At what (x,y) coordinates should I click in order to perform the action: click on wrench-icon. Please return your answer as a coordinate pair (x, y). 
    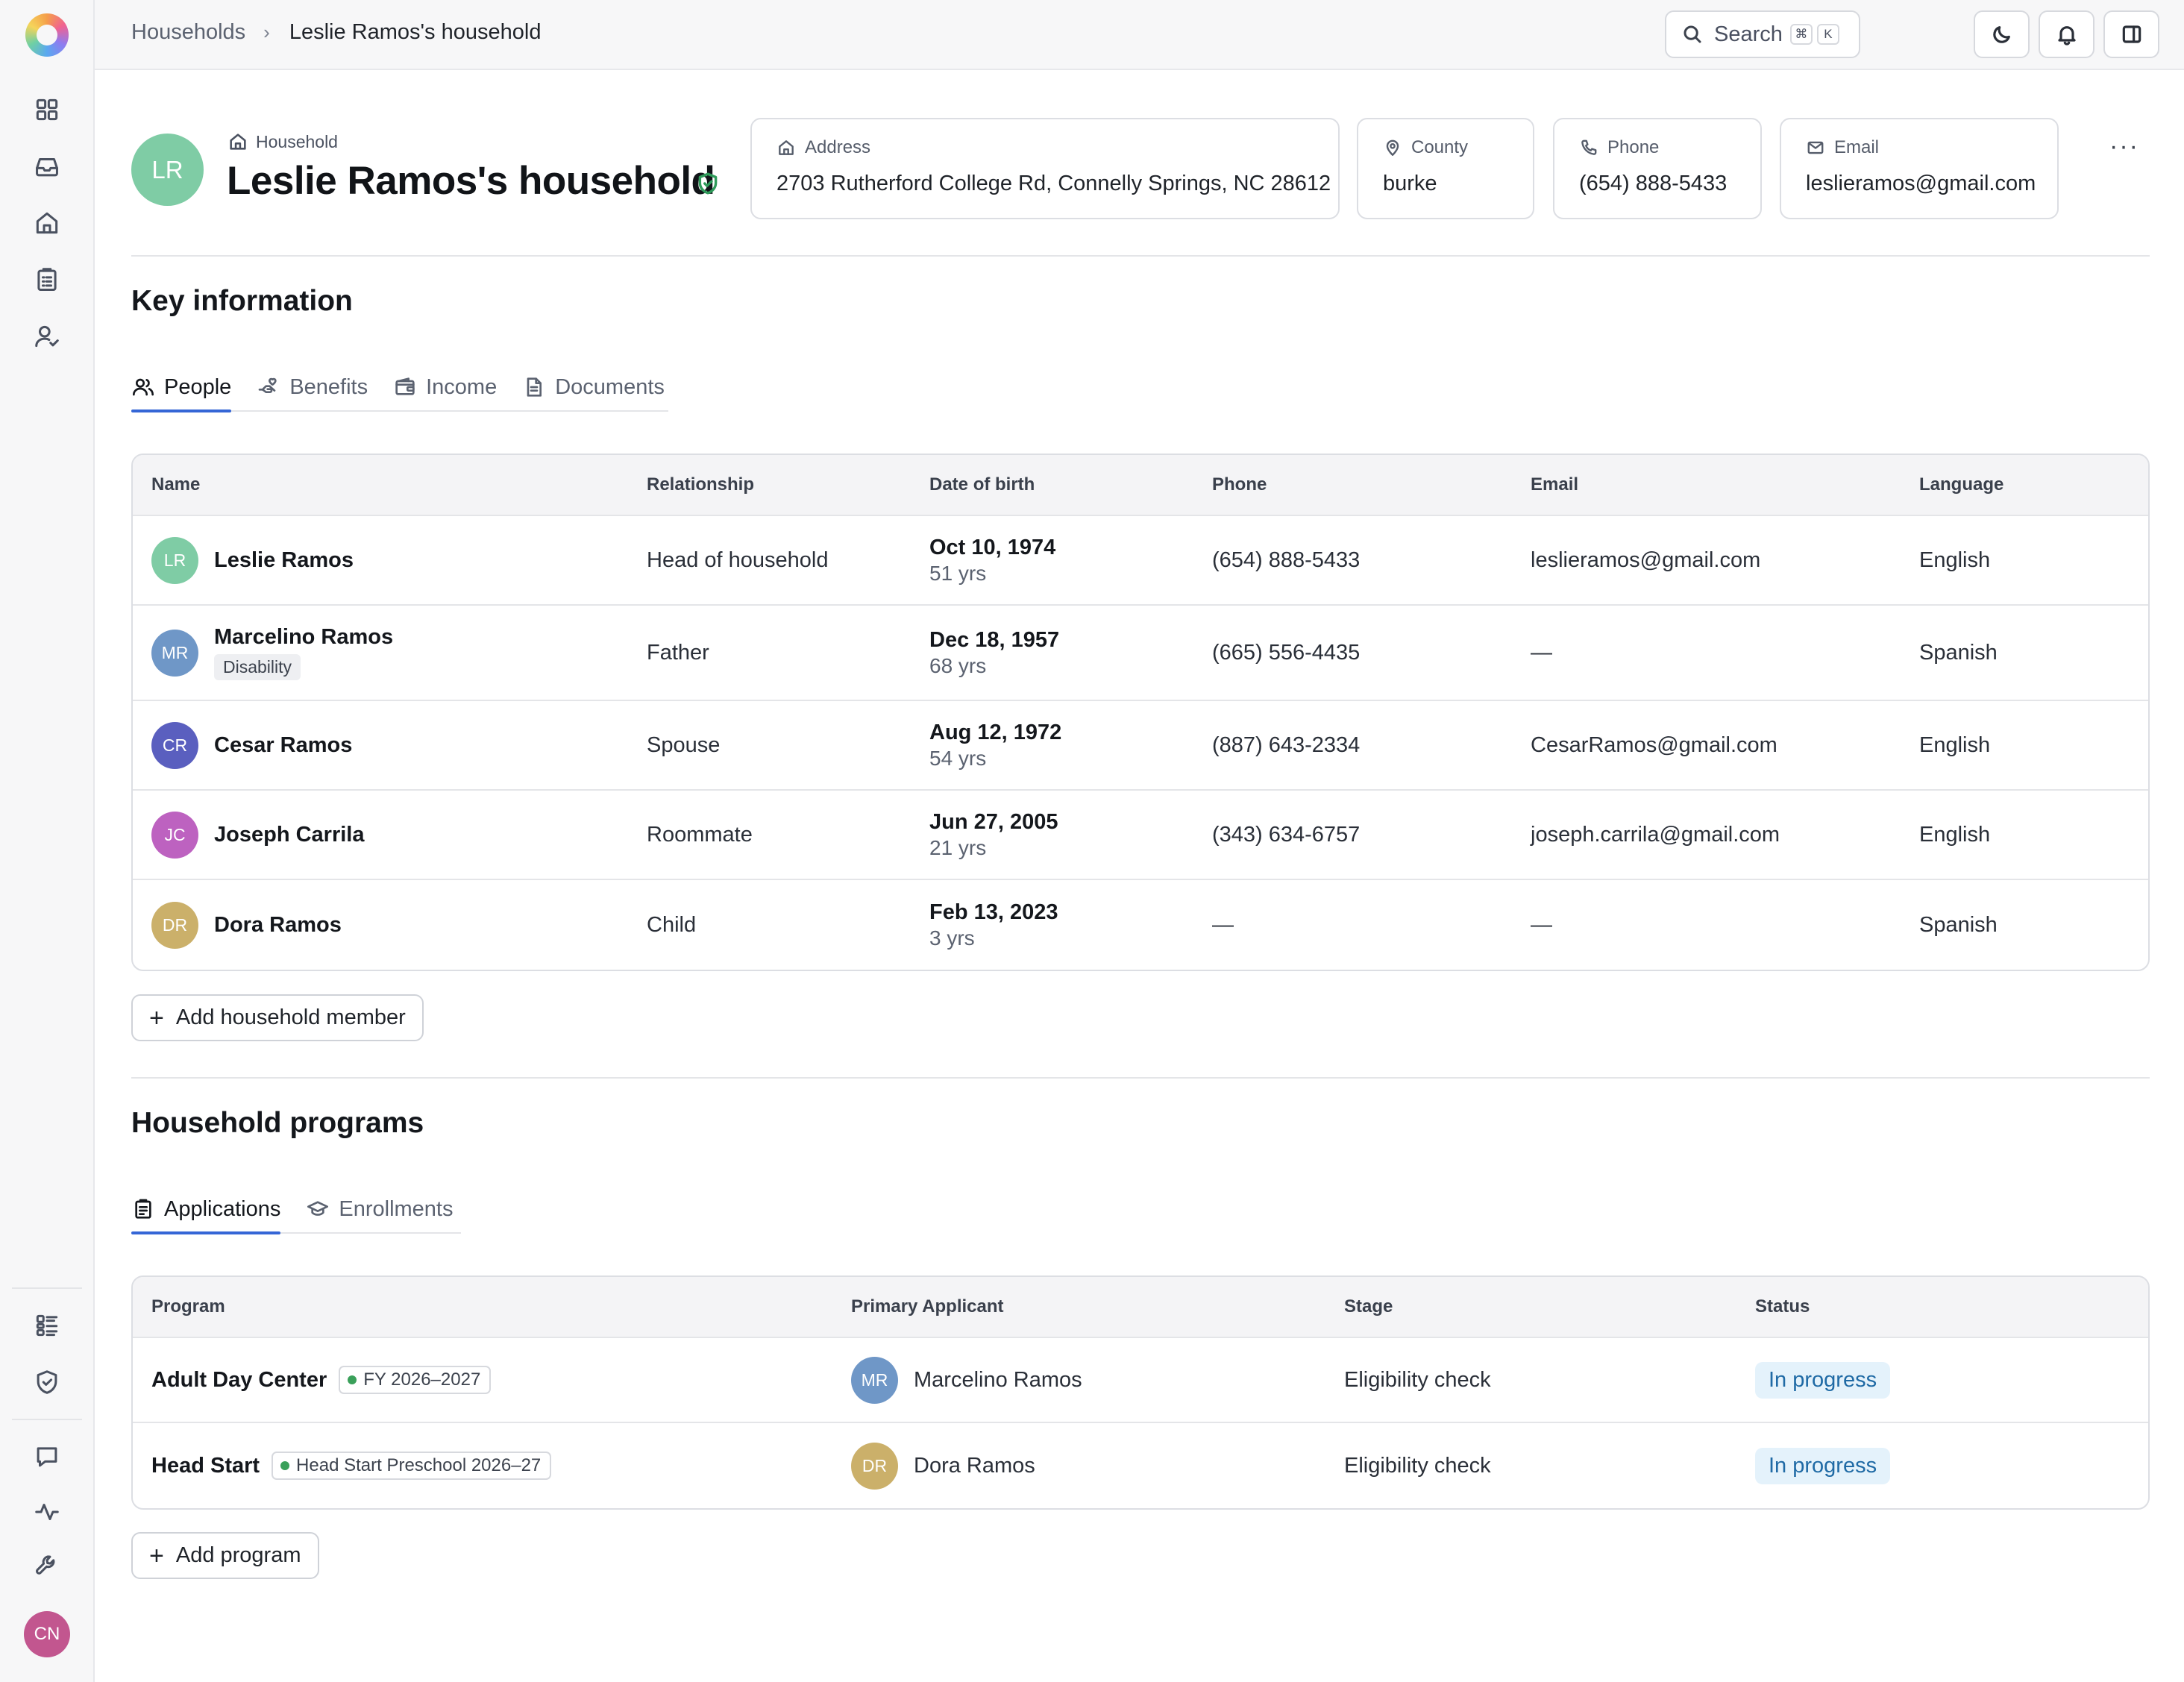
    Looking at the image, I should click on (47, 1565).